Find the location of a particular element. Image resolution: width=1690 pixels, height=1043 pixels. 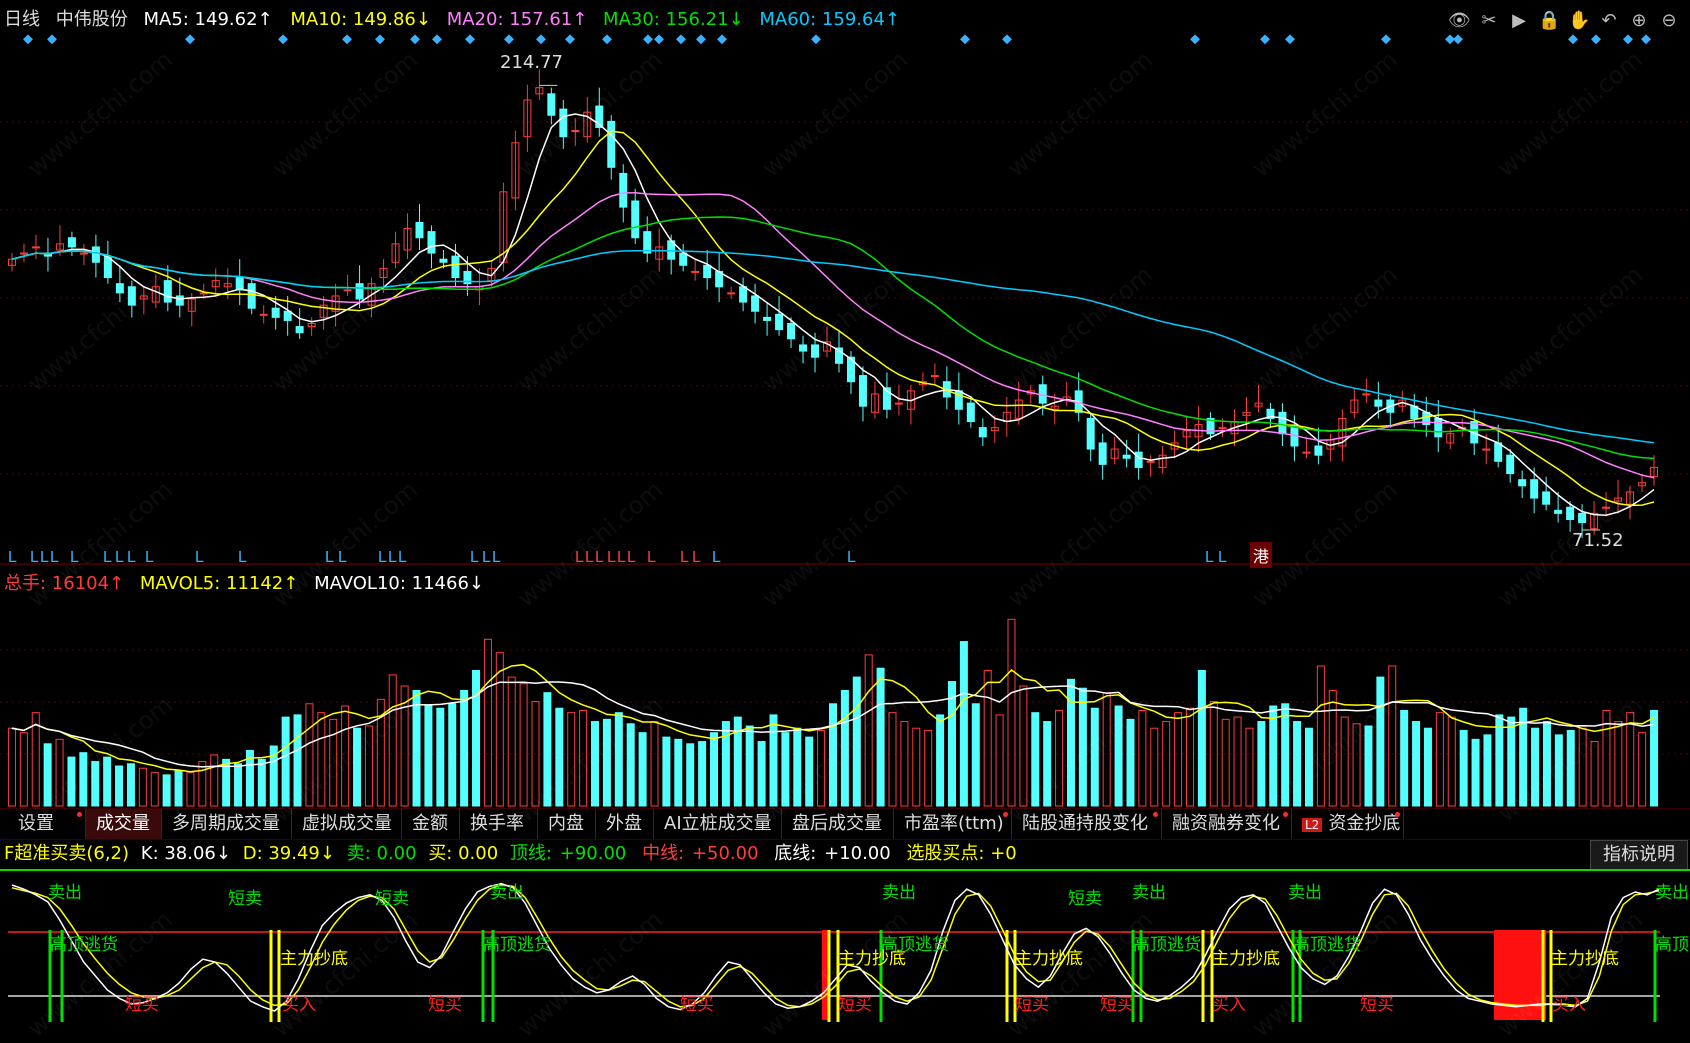

tab-5: 换手率 is located at coordinates (499, 824).